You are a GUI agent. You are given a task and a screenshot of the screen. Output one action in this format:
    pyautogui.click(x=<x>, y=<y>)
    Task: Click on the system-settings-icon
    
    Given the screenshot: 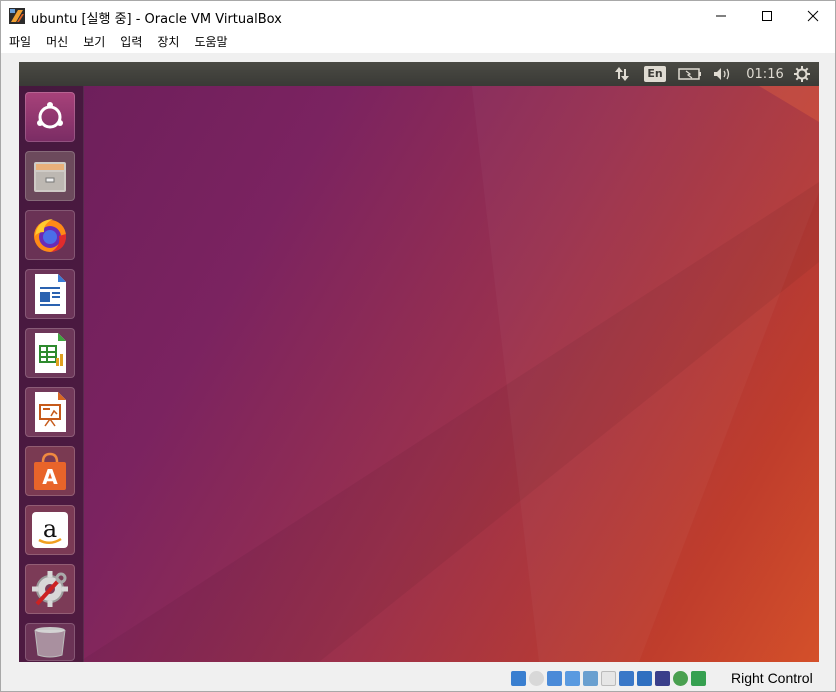 What is the action you would take?
    pyautogui.click(x=50, y=589)
    